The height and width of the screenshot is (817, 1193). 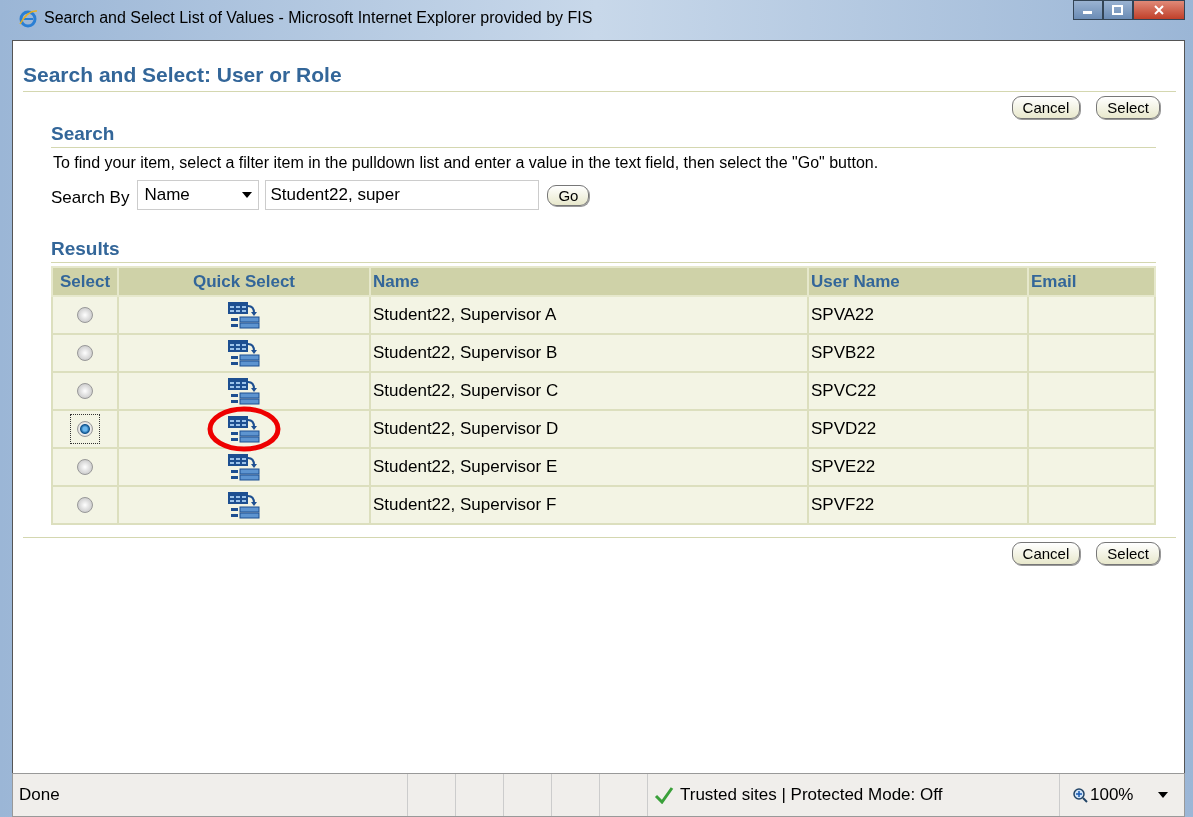 I want to click on zoom-icon, so click(x=1080, y=795).